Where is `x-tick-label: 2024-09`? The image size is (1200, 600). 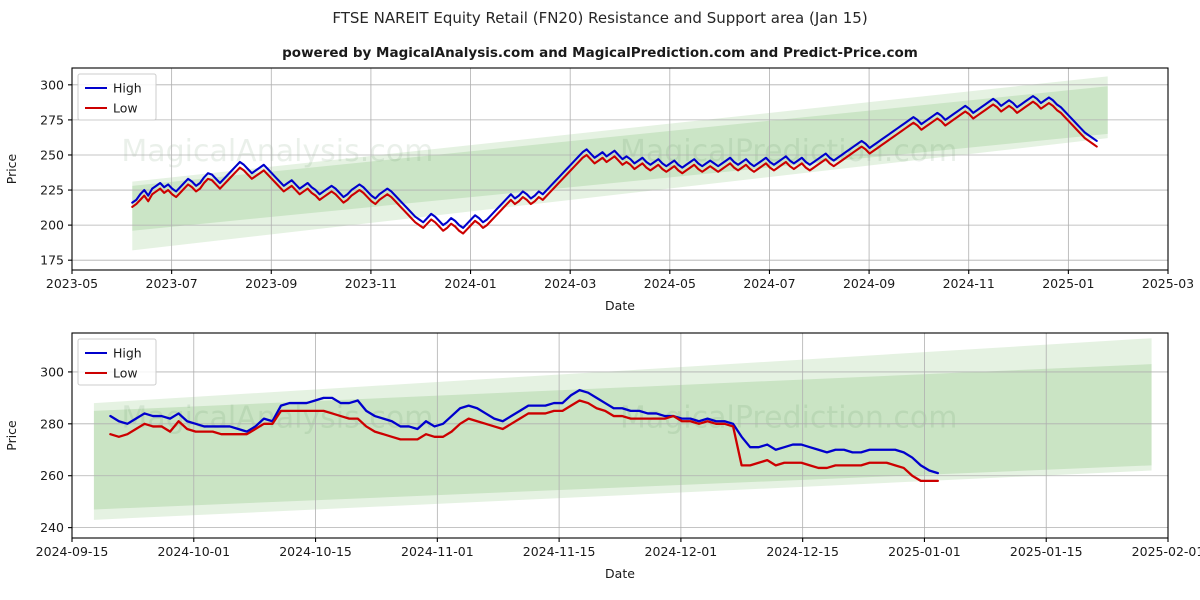 x-tick-label: 2024-09 is located at coordinates (869, 283).